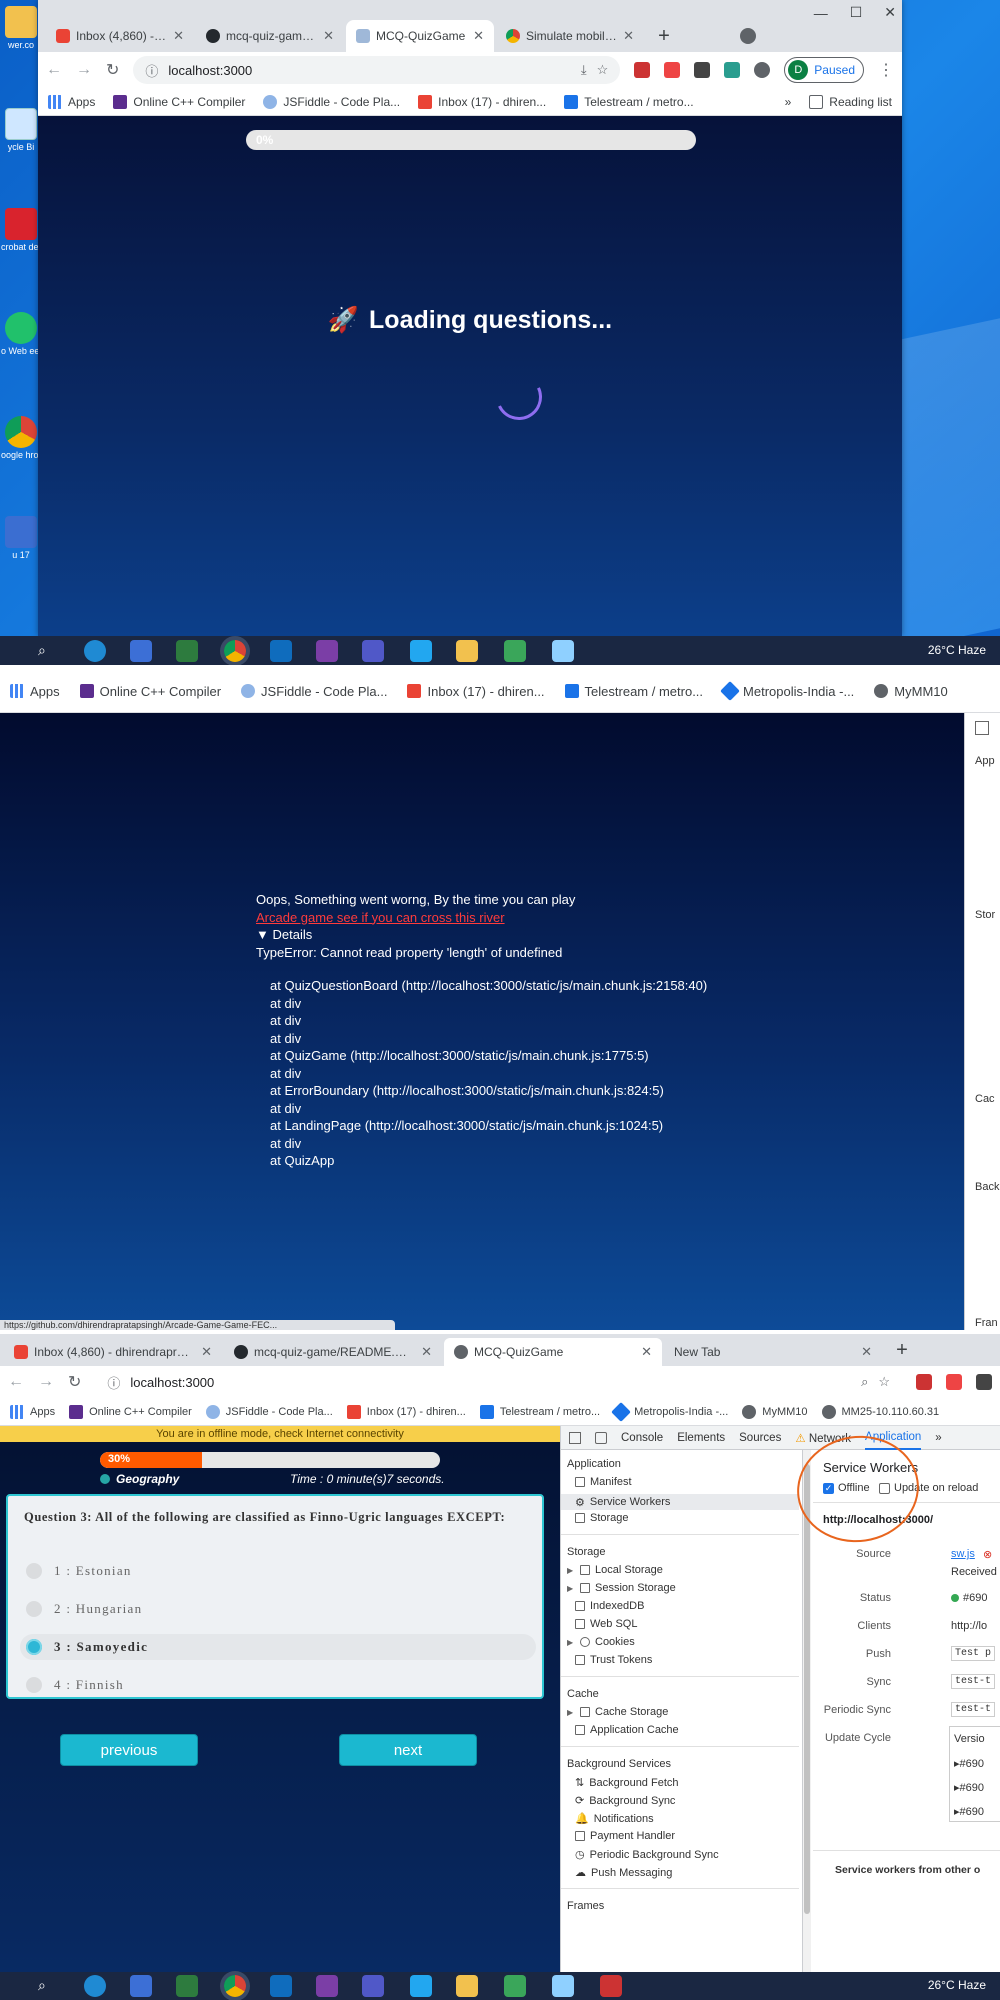  I want to click on close-window-icon: ✕, so click(890, 12).